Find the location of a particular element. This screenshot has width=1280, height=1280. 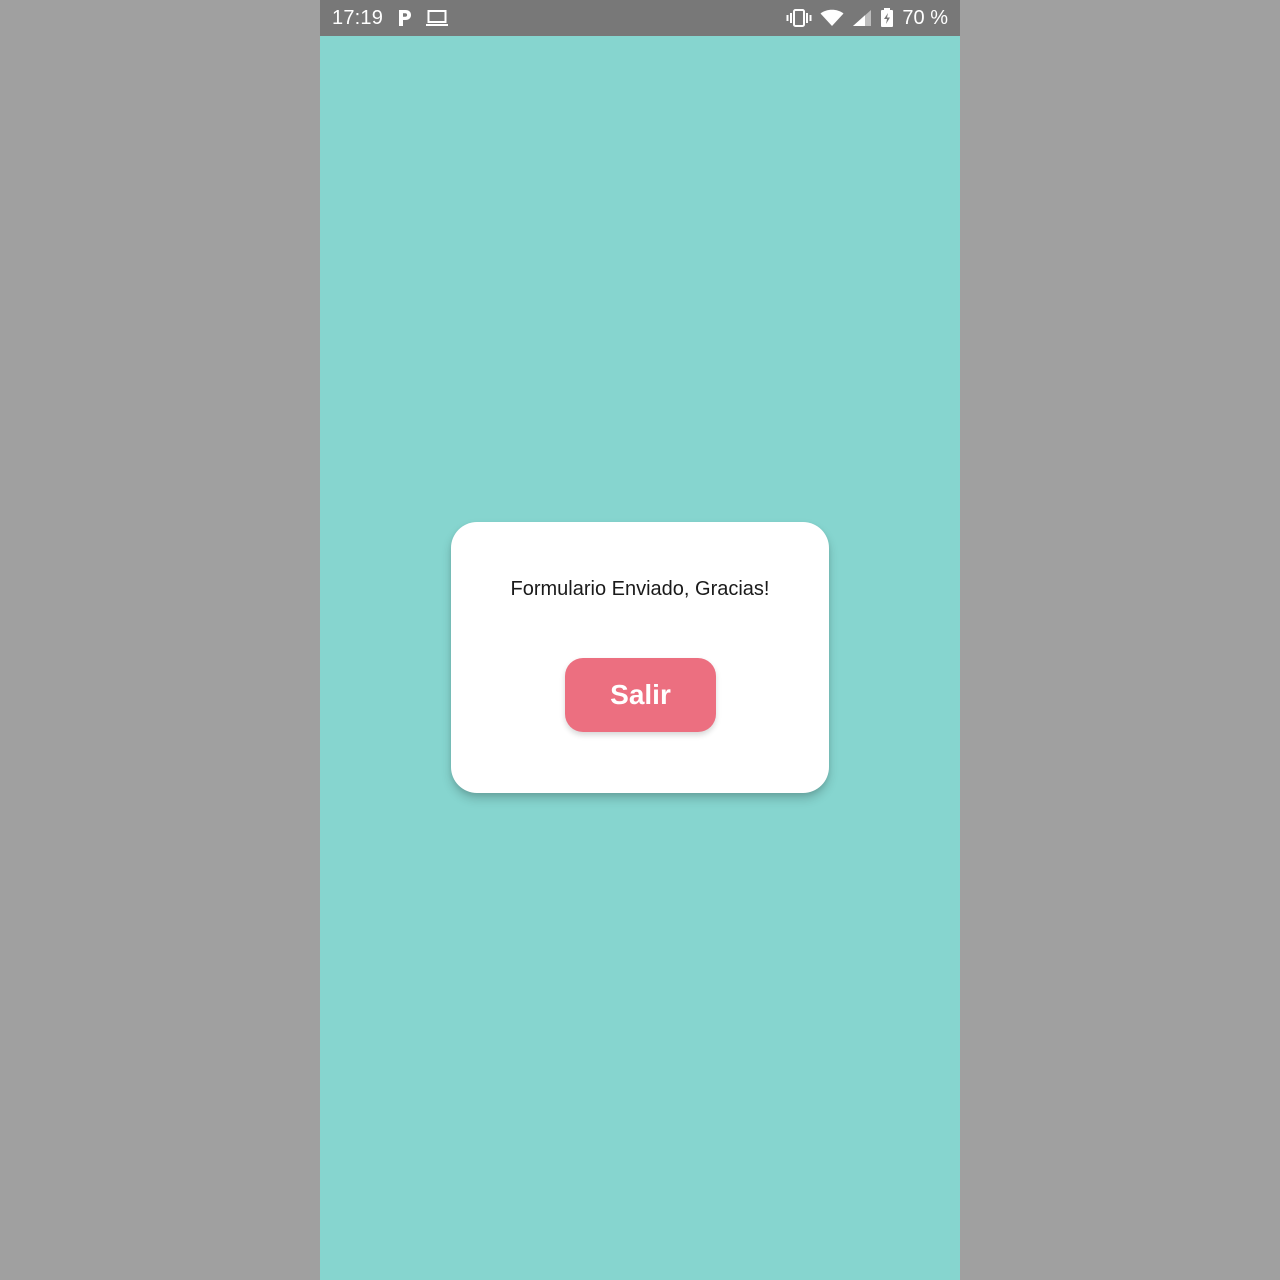

status-bar-right: 70 % is located at coordinates (863, 18).